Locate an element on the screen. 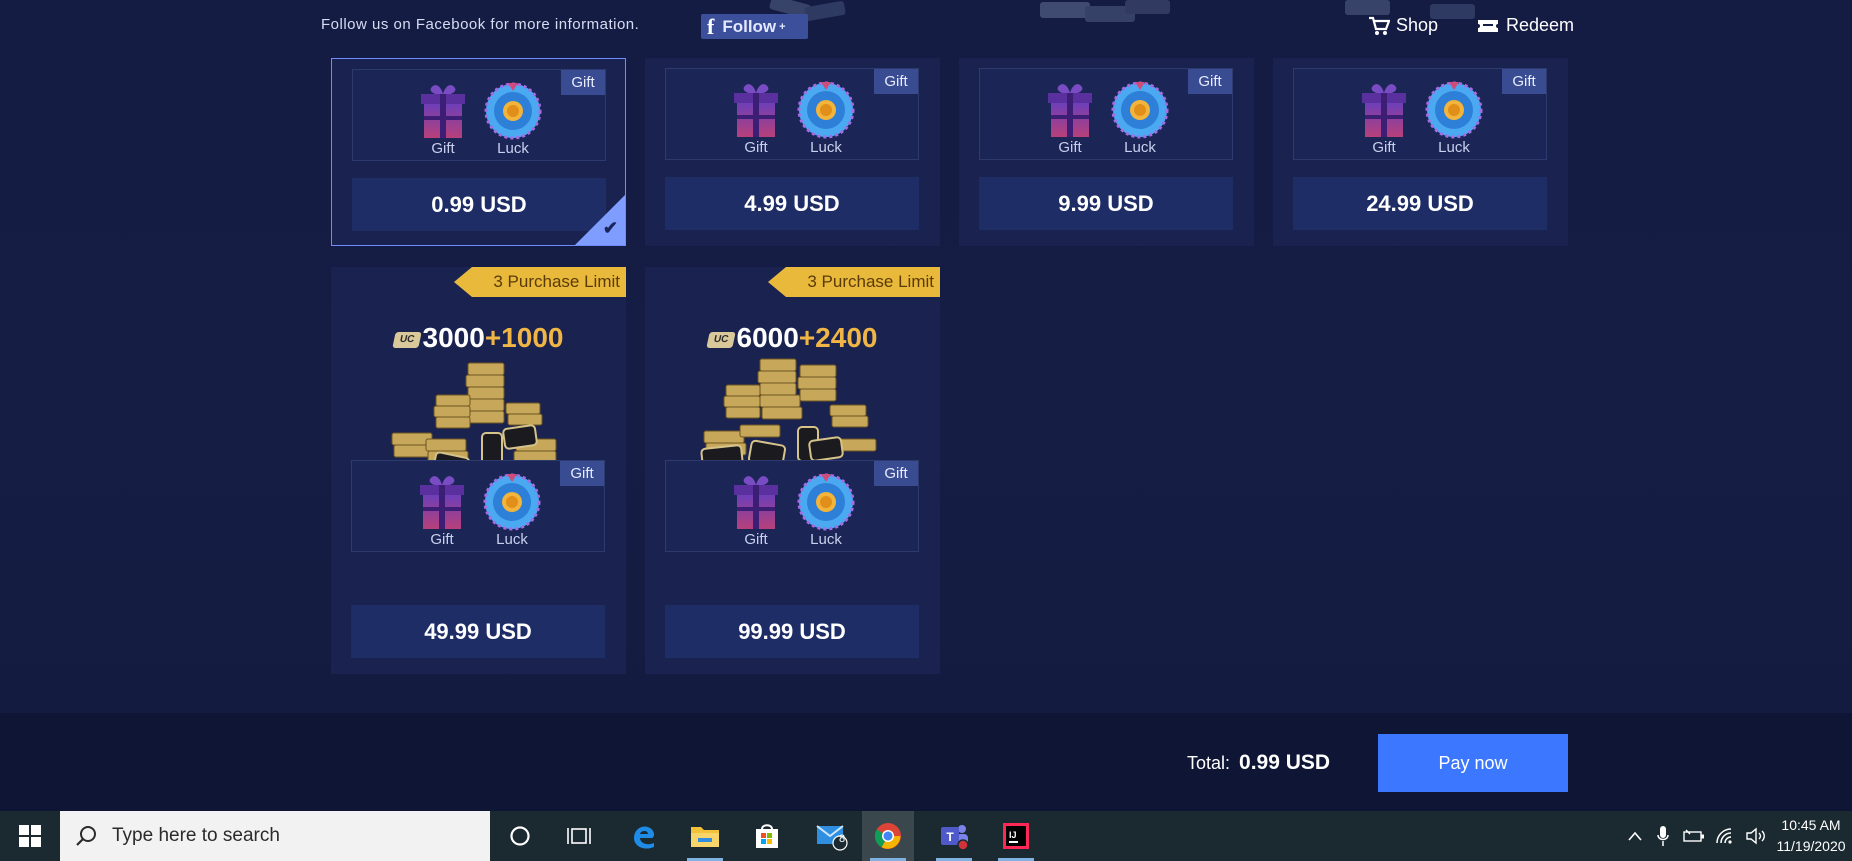 This screenshot has width=1852, height=861. uc-package-card-1: Gift Gift Luck 0.99 USD ✔ is located at coordinates (478, 152).